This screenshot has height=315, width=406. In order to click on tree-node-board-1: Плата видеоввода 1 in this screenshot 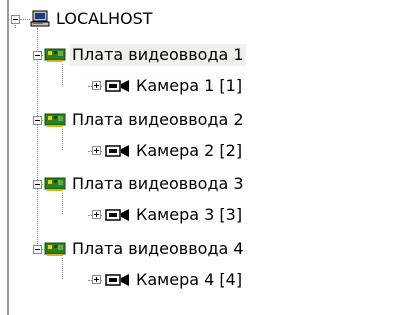, I will do `click(158, 55)`.